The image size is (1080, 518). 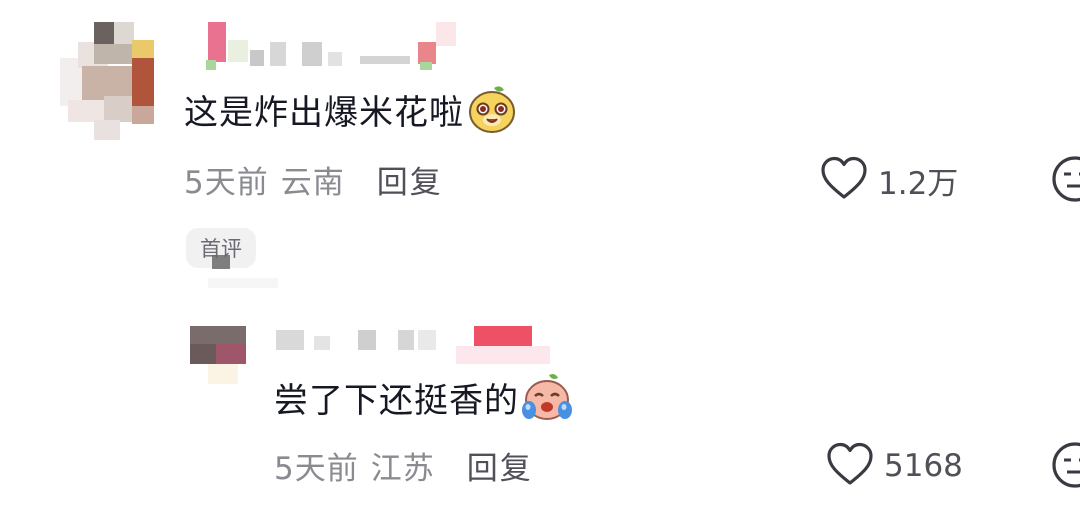 I want to click on reply-text: 尝了下还挺香的, so click(x=396, y=400).